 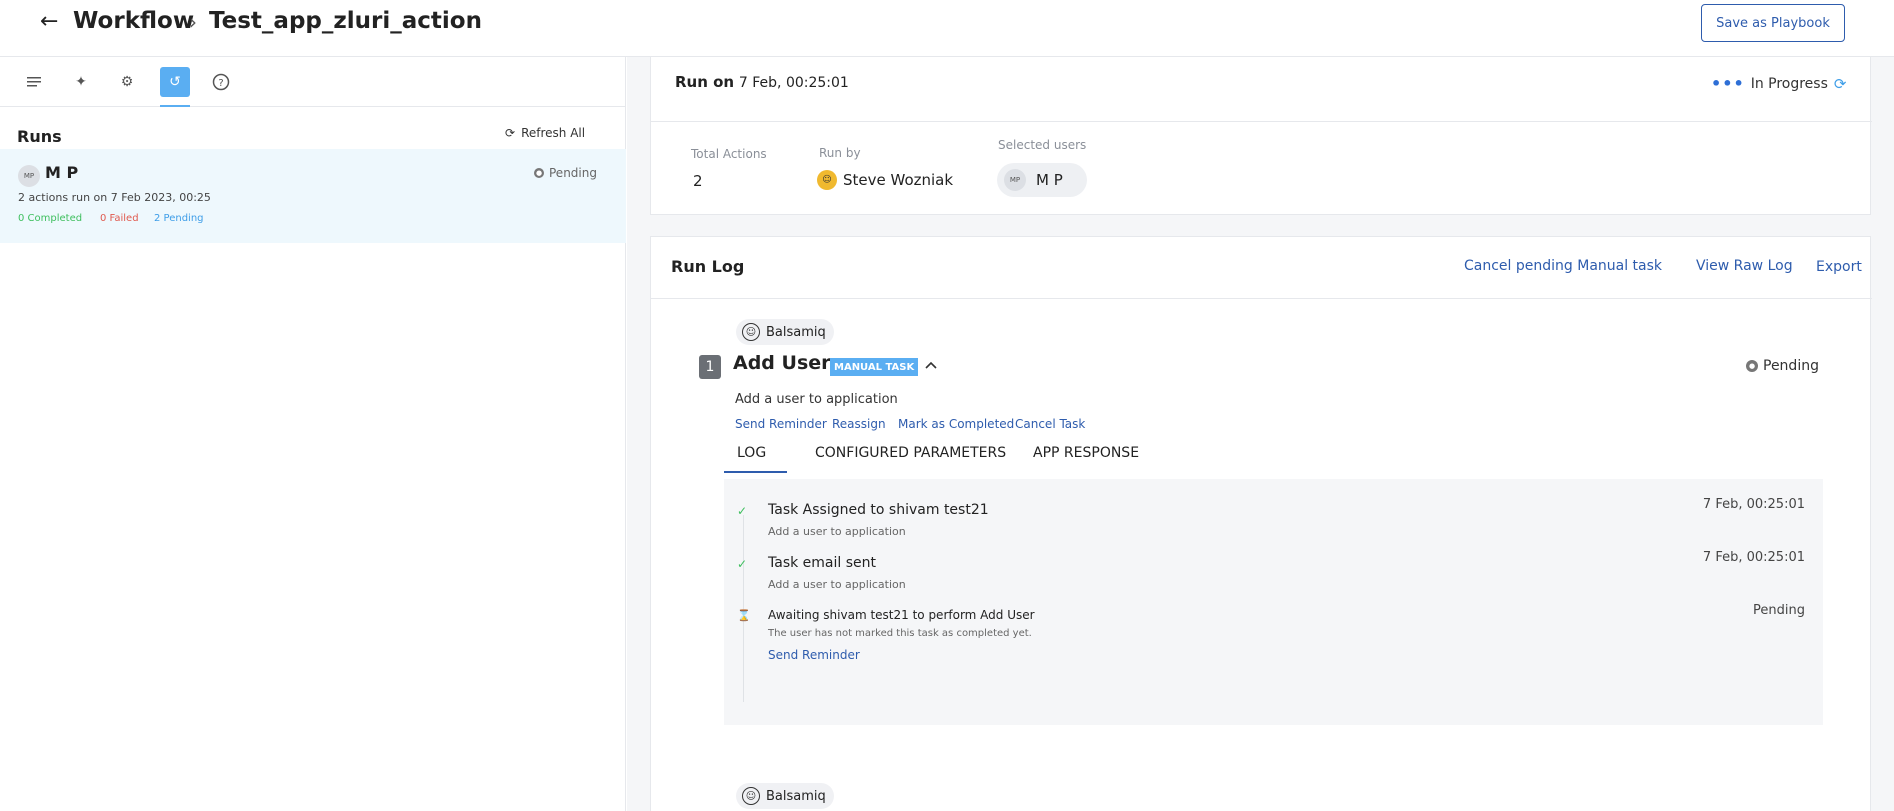 I want to click on run-user-name: M P, so click(x=62, y=172).